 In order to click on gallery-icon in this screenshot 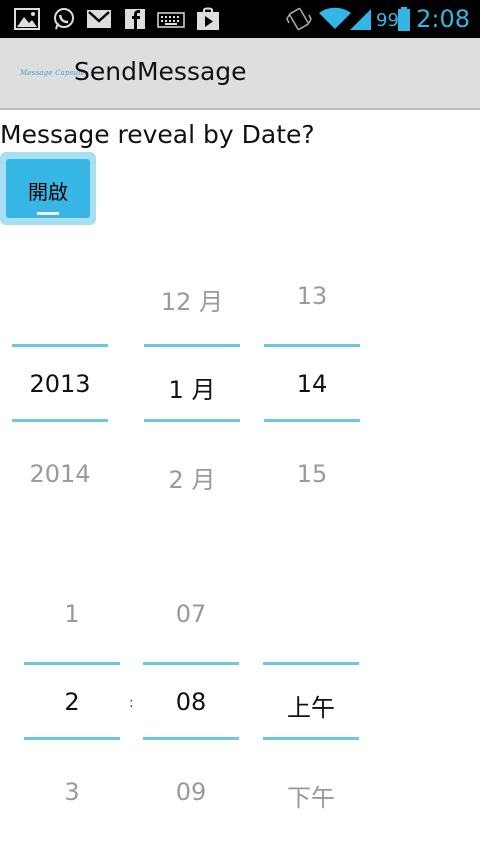, I will do `click(27, 19)`.